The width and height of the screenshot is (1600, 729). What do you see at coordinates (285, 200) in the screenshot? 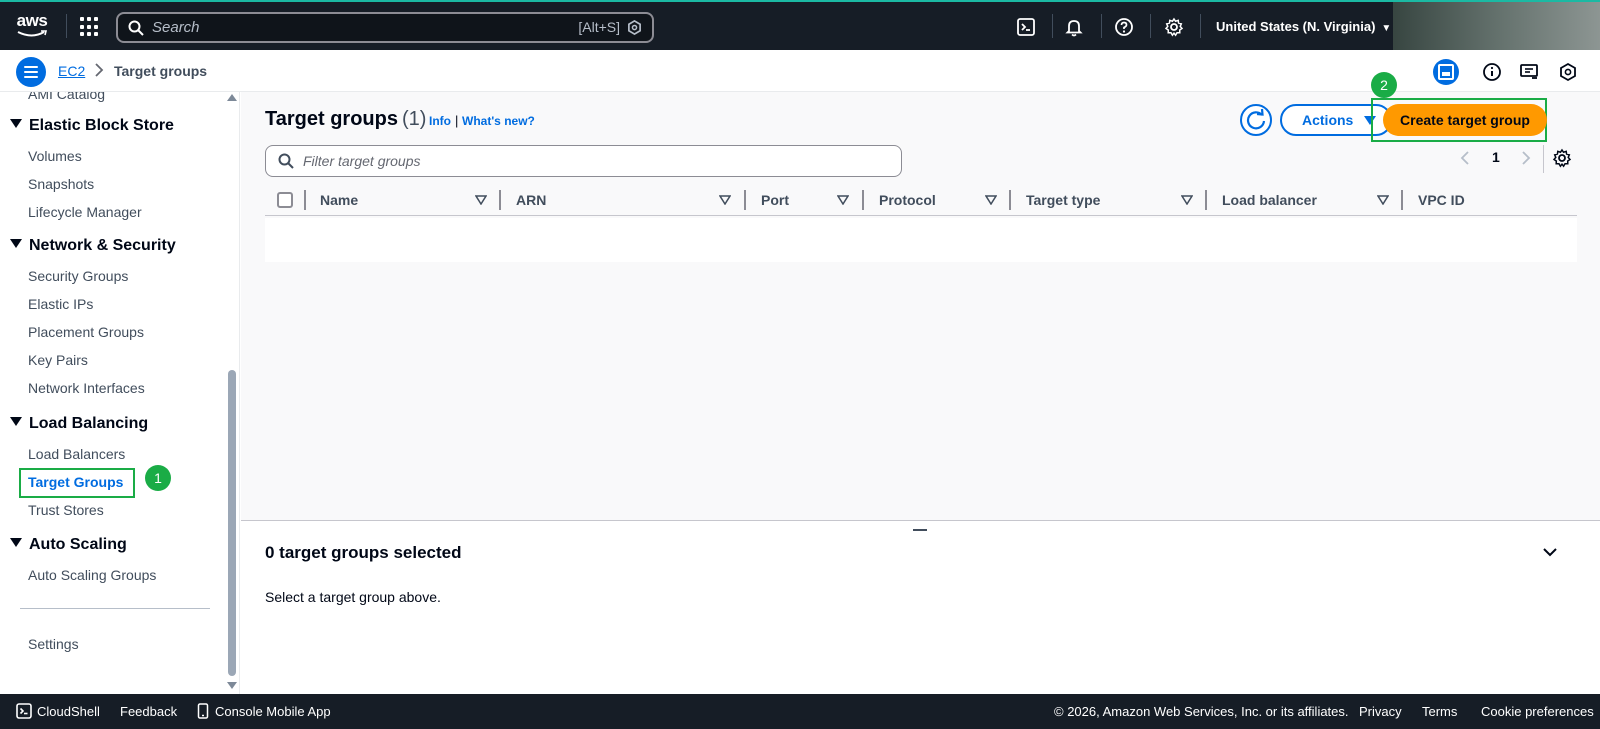
I see `select-all-checkbox` at bounding box center [285, 200].